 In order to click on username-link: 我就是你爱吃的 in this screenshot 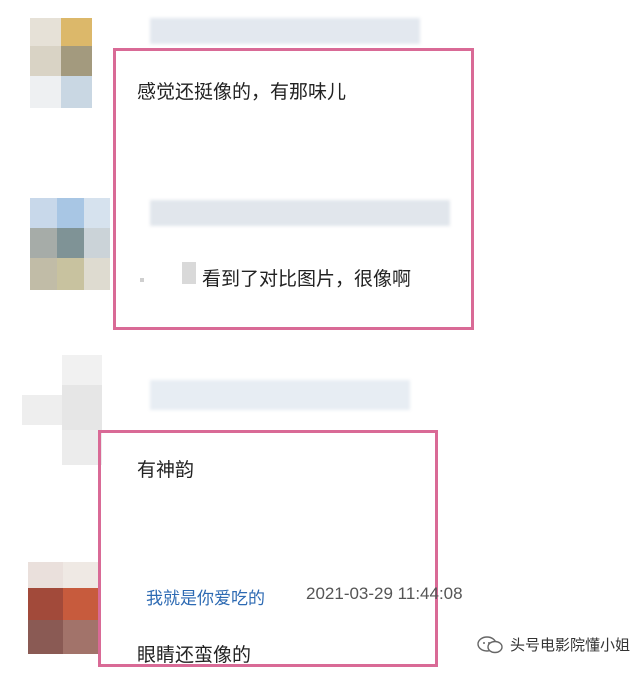, I will do `click(205, 596)`.